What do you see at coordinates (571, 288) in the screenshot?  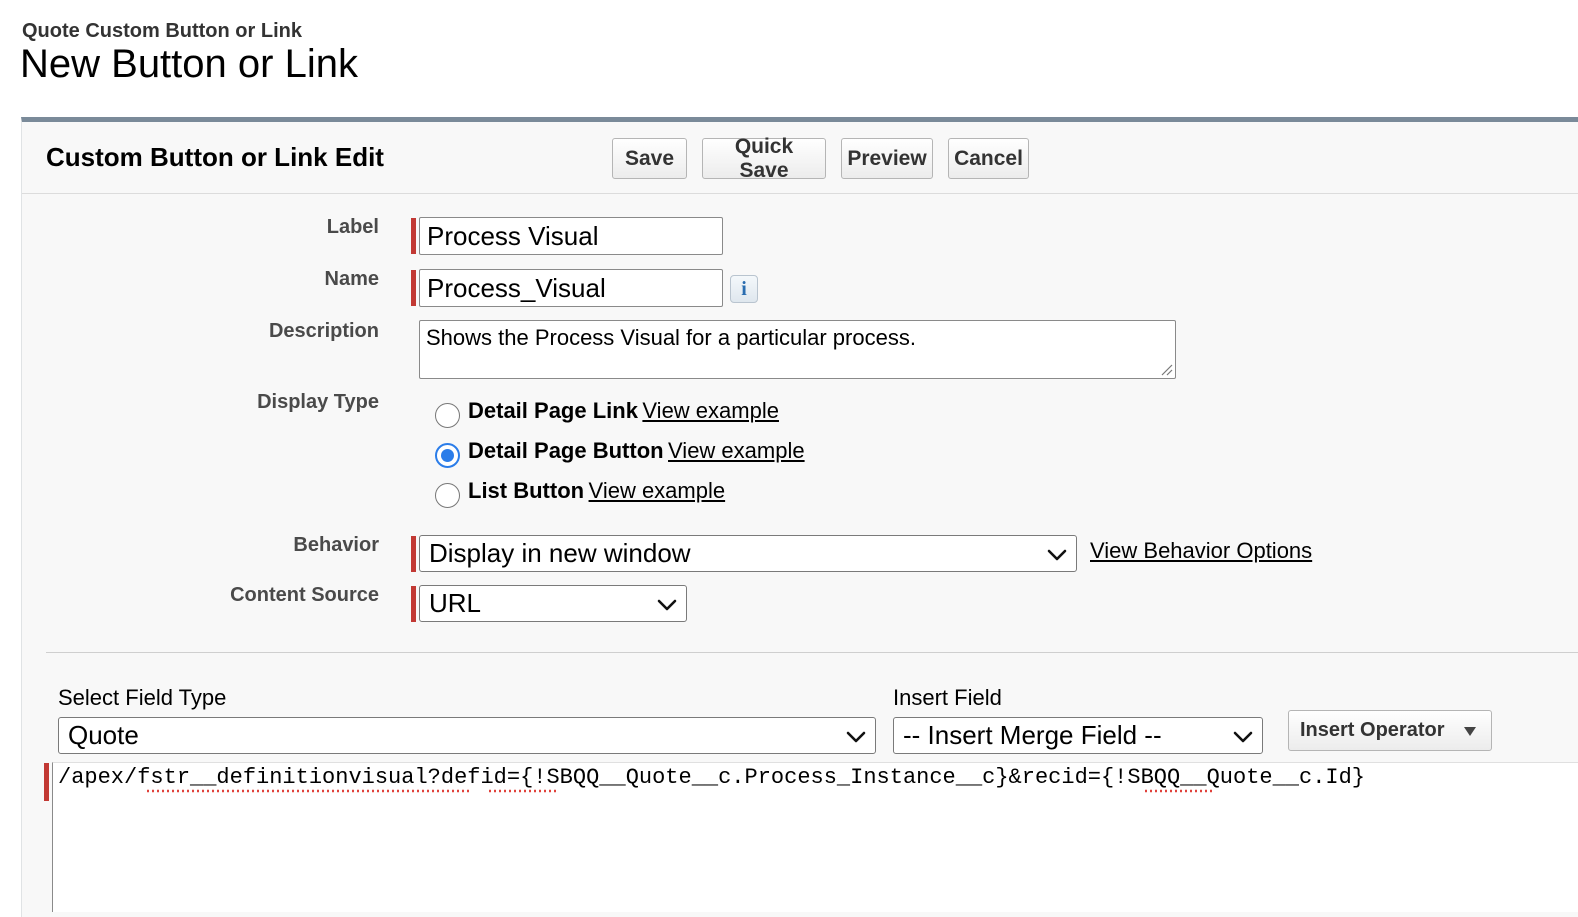 I see `name-input: Process_Visual` at bounding box center [571, 288].